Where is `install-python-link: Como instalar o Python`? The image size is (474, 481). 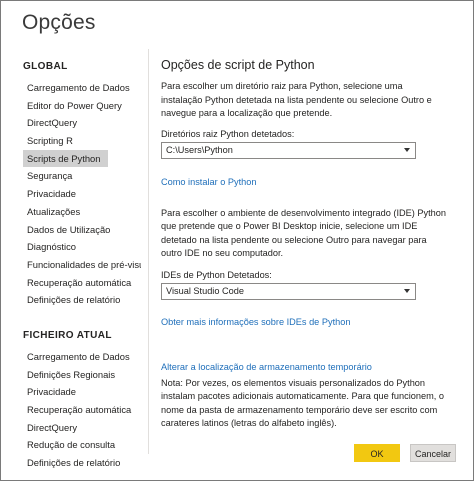 install-python-link: Como instalar o Python is located at coordinates (209, 182).